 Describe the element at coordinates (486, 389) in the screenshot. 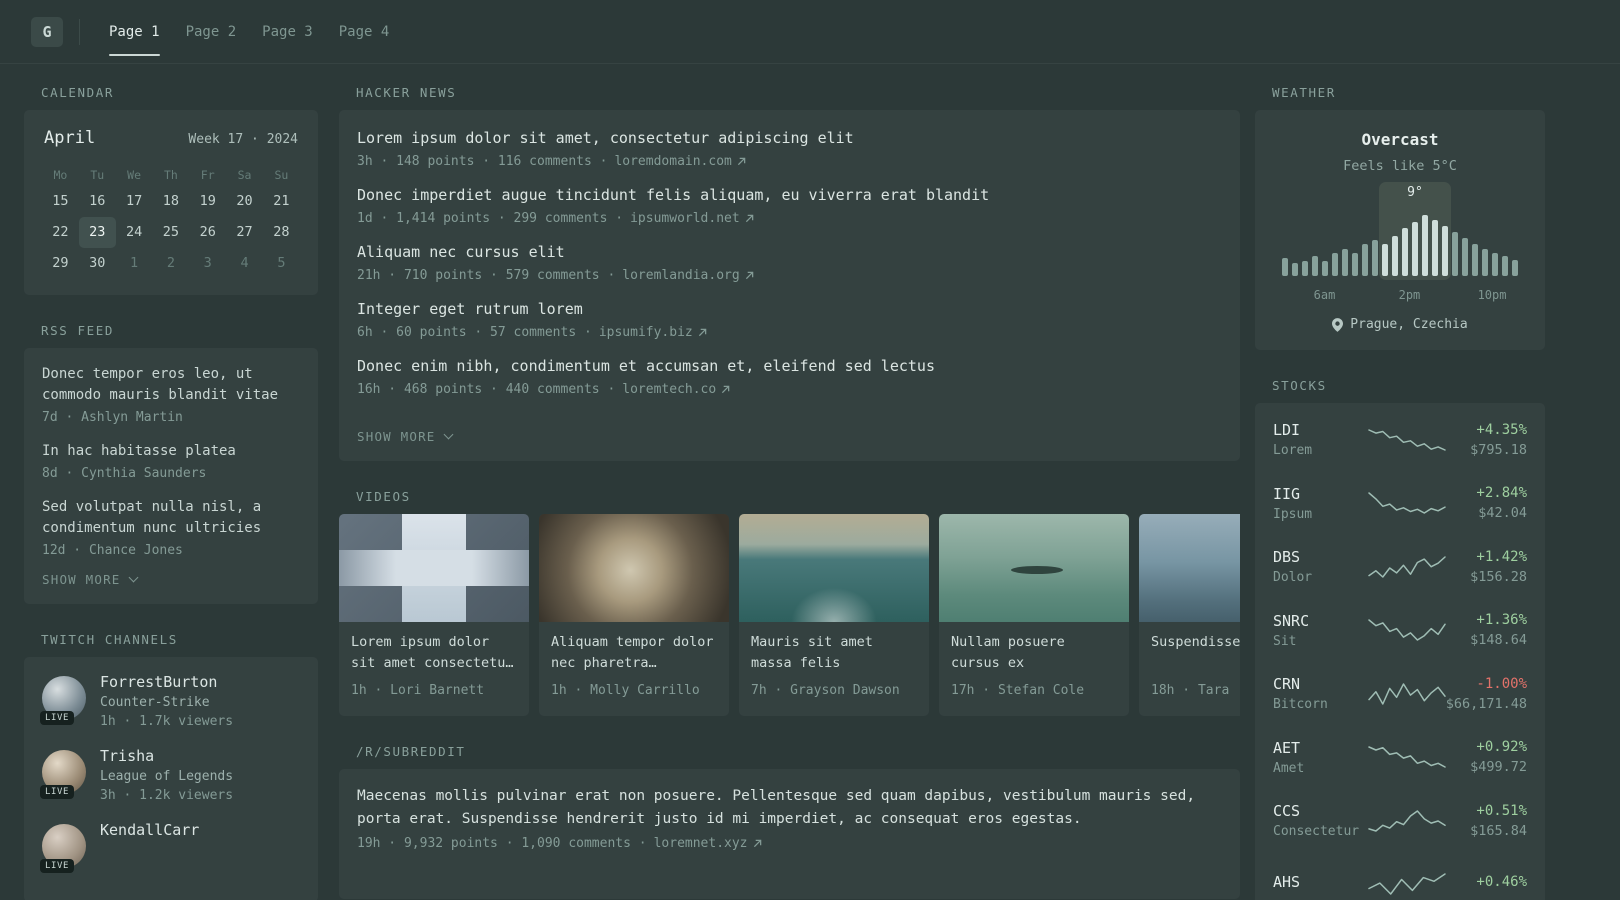

I see `hn-story-stats: 16h · 468 points · 440 comments ·` at that location.